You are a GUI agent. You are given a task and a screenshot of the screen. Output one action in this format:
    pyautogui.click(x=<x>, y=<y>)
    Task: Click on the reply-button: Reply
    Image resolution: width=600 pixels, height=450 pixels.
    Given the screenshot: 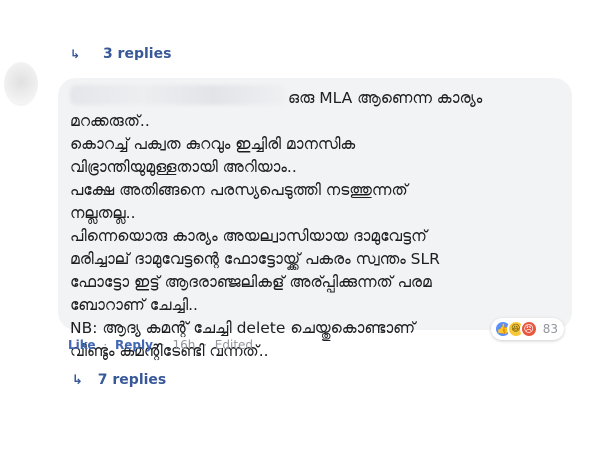 What is the action you would take?
    pyautogui.click(x=134, y=345)
    